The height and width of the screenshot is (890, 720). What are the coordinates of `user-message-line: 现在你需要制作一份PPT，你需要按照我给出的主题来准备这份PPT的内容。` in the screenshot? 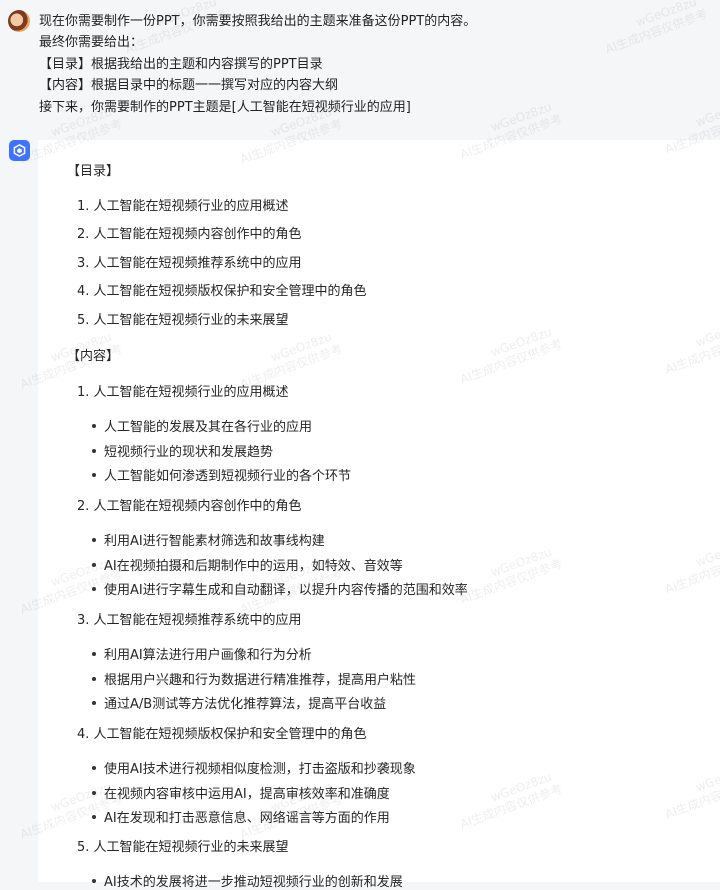 It's located at (258, 21).